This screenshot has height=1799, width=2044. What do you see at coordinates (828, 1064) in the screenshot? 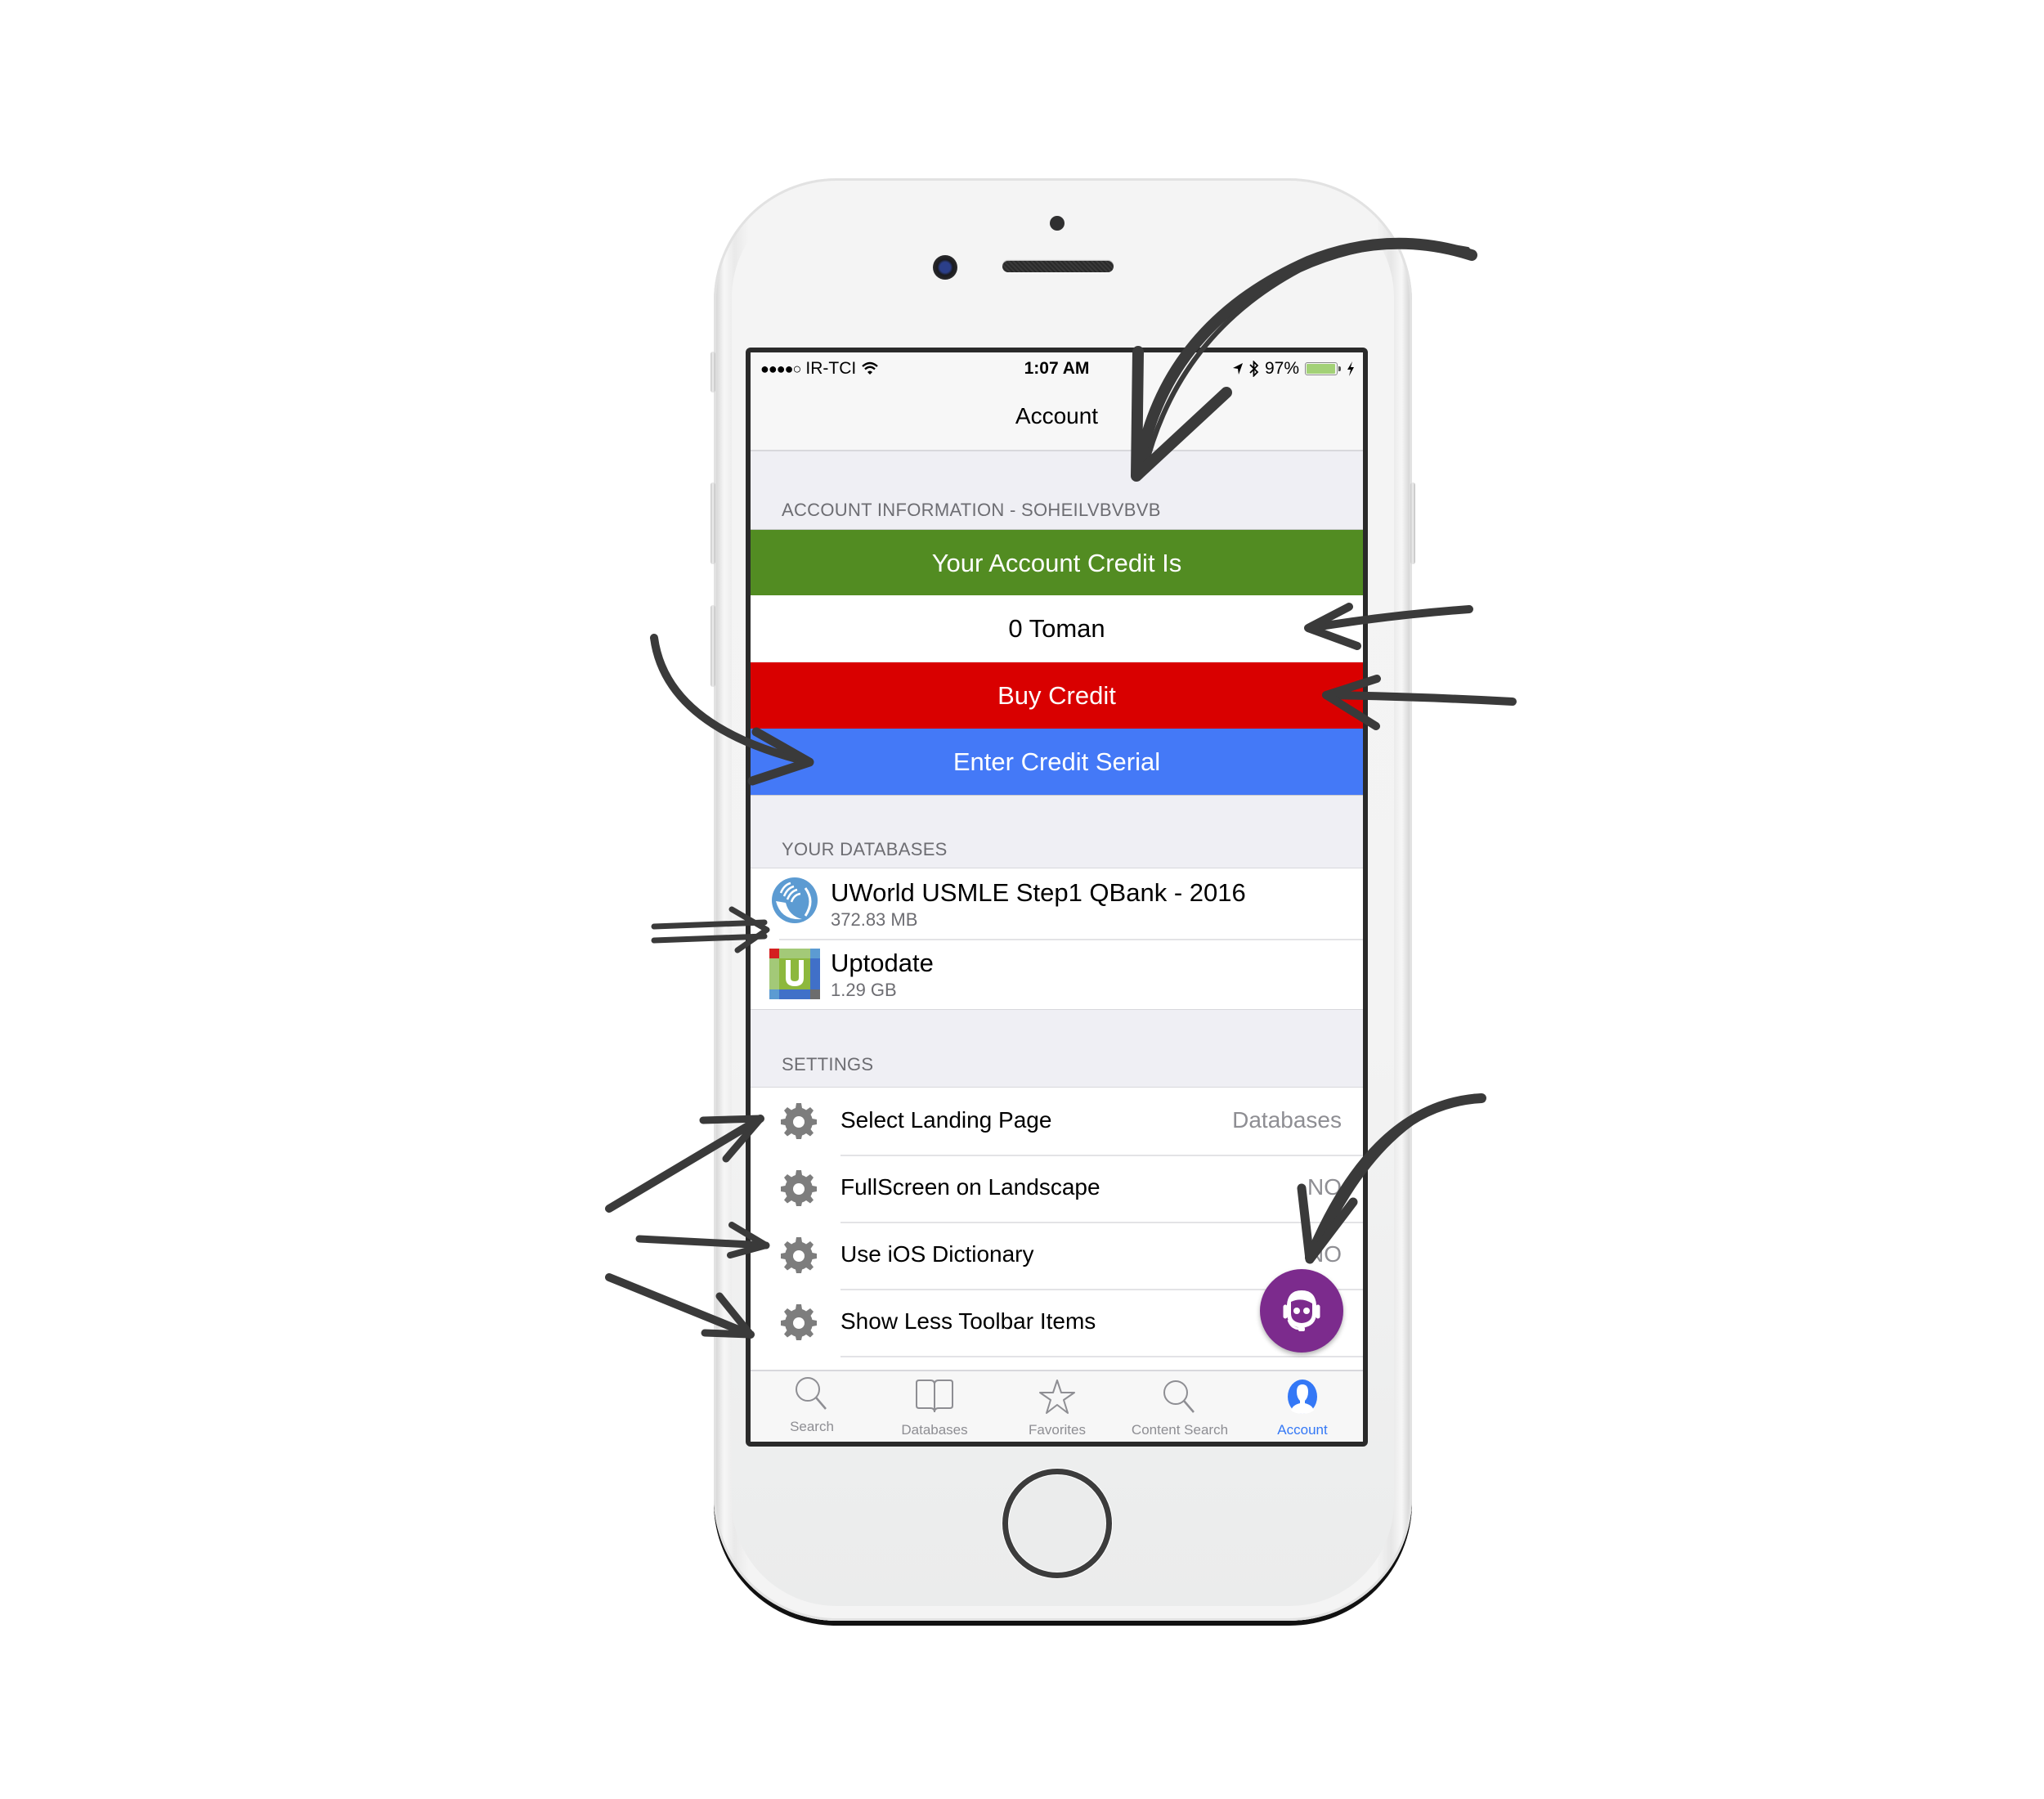
I see `section-header-settings: SETTINGS` at bounding box center [828, 1064].